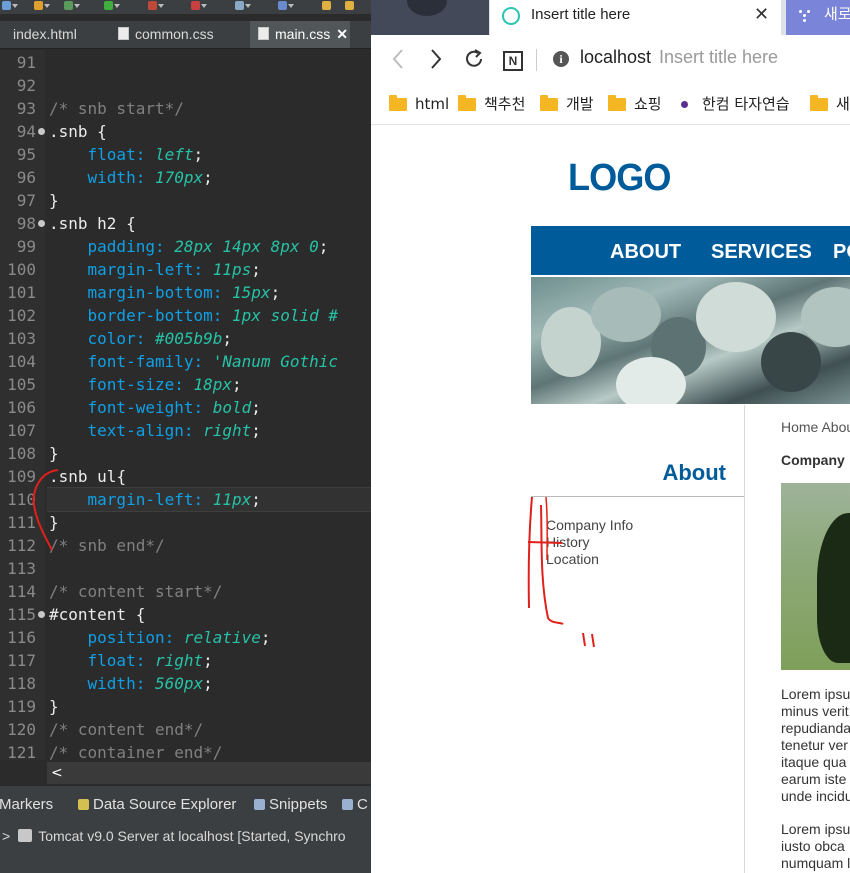 The height and width of the screenshot is (873, 850). What do you see at coordinates (21, 752) in the screenshot?
I see `line-number: 121` at bounding box center [21, 752].